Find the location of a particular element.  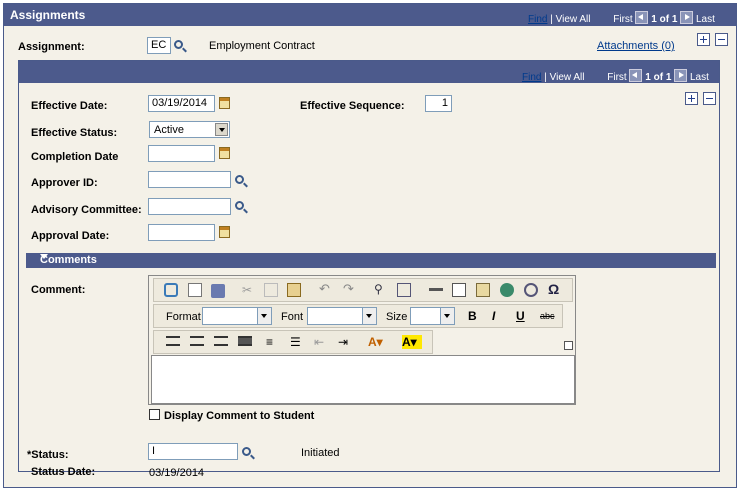

background-color-icon: A▾ is located at coordinates (412, 342).